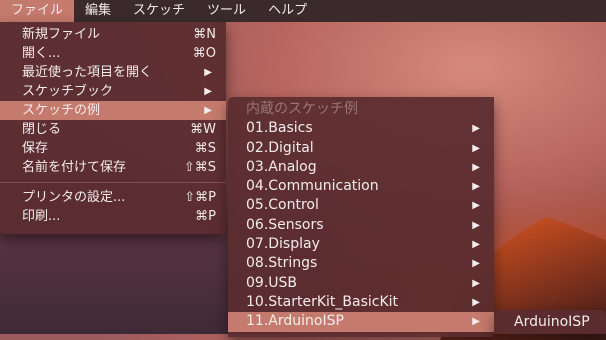  I want to click on menu-item-sketchbook: スケッチブック ▶, so click(113, 91).